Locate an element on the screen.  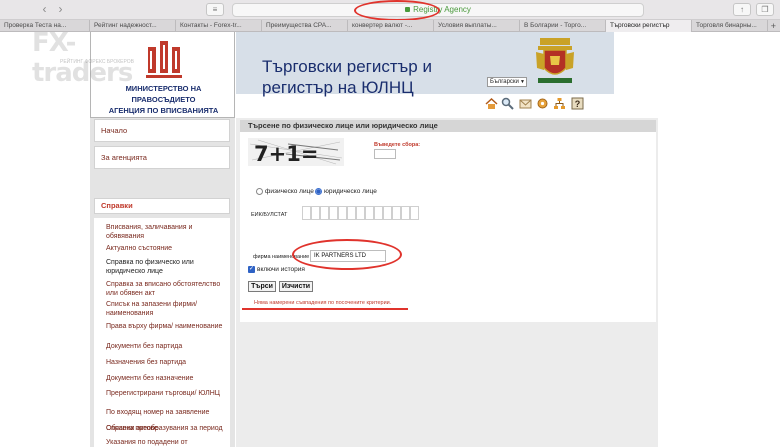
watermark-logo: FX-traders РЕЙТИНГ ФОРЕКС БРОКЕРОВ is located at coordinates (83, 57).